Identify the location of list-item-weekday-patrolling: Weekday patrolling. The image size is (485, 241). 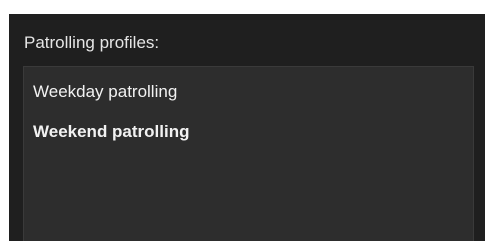
(105, 92).